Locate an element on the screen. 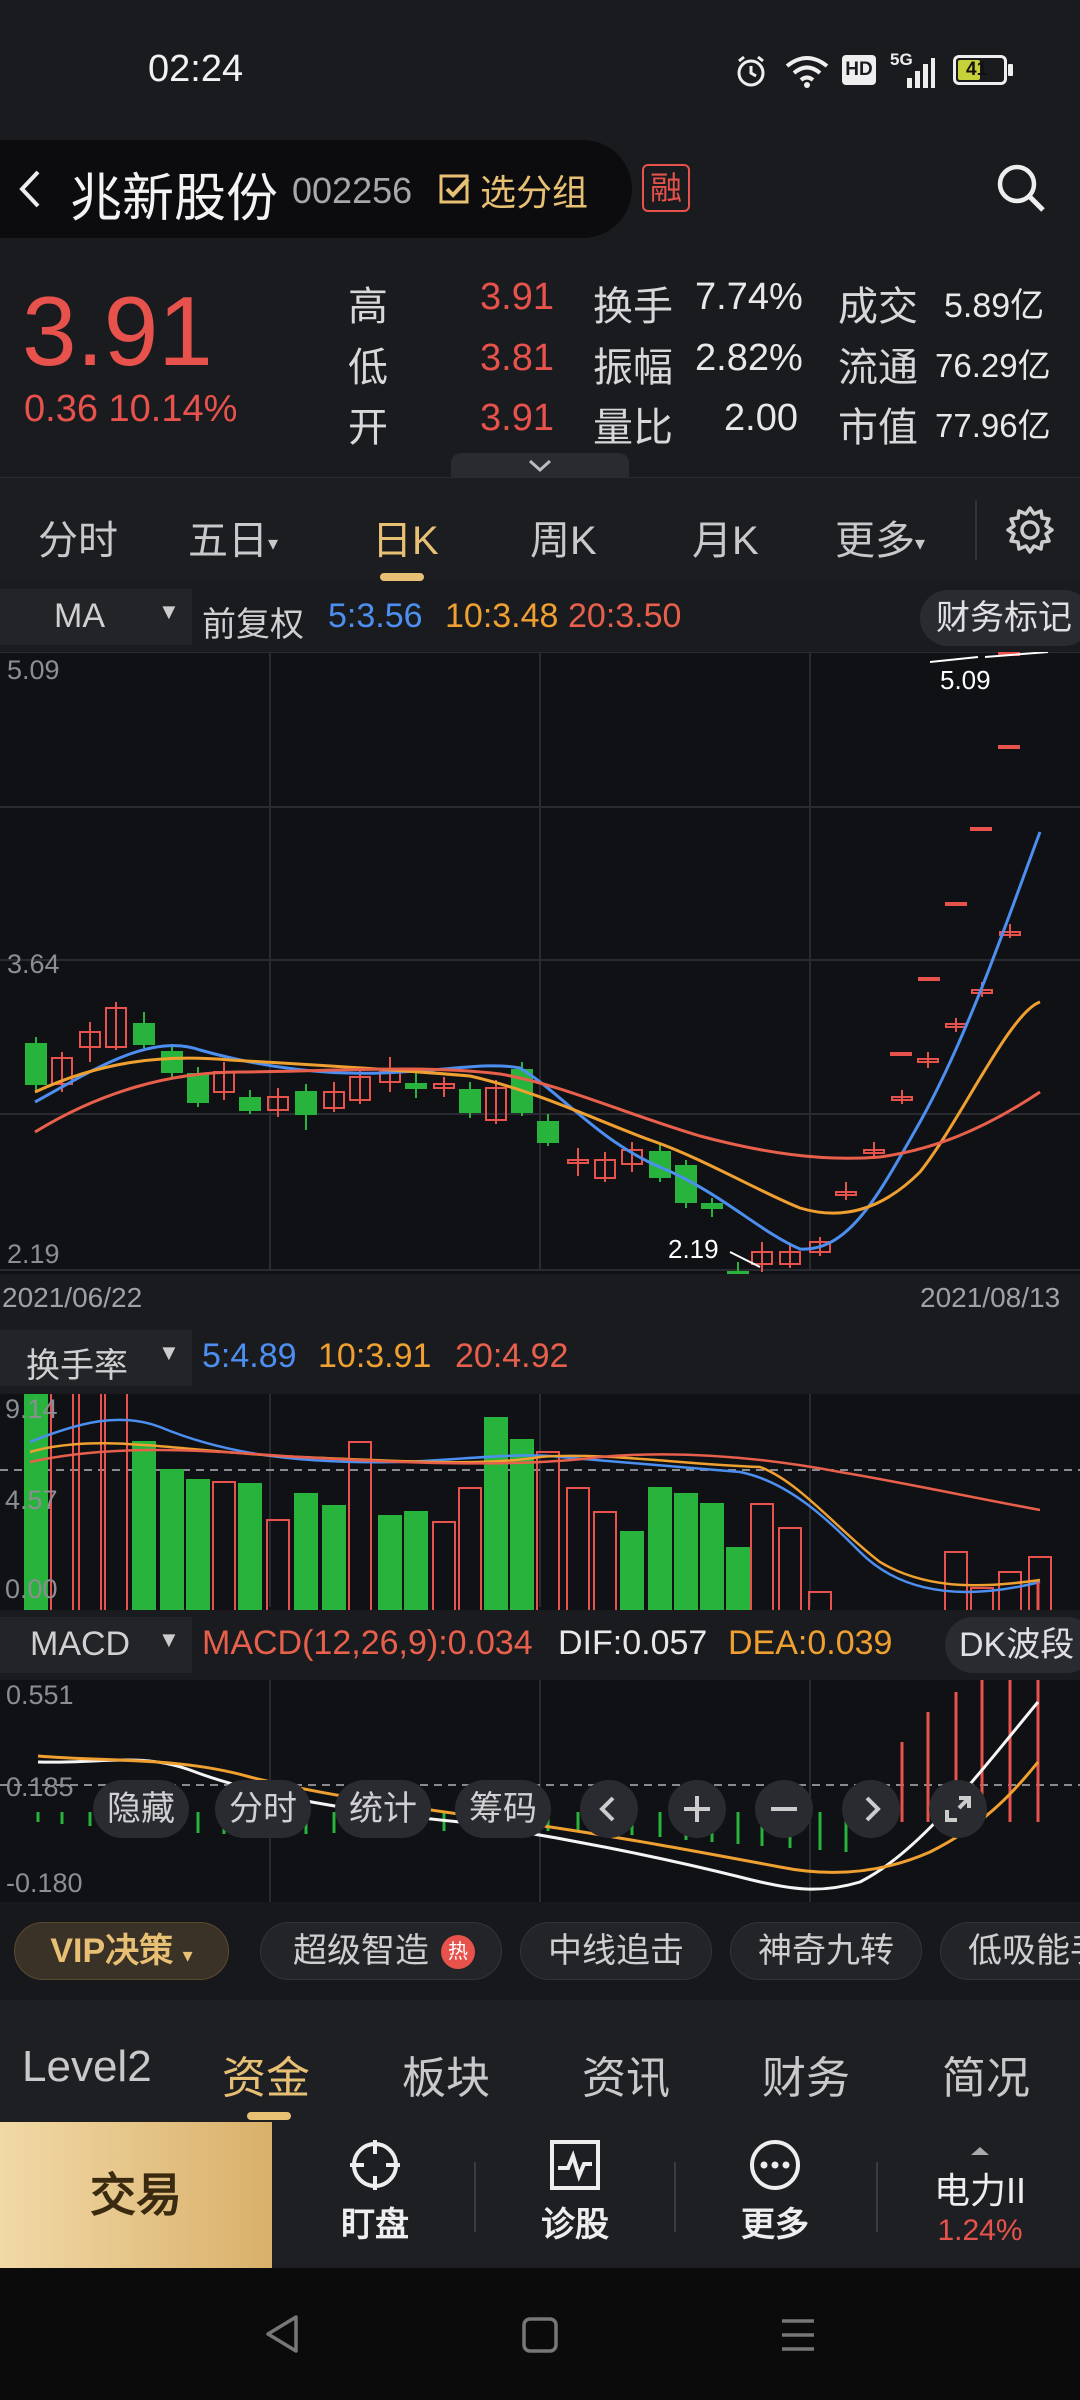 This screenshot has height=2400, width=1080. stat-label-turnover: 换手 is located at coordinates (633, 307).